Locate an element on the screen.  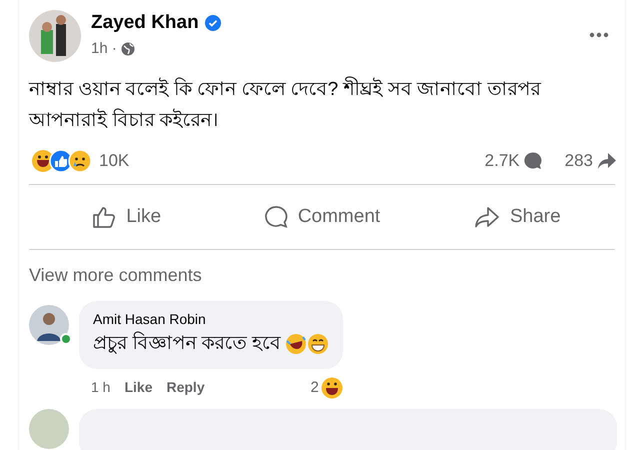
post-time: 1h · is located at coordinates (104, 49).